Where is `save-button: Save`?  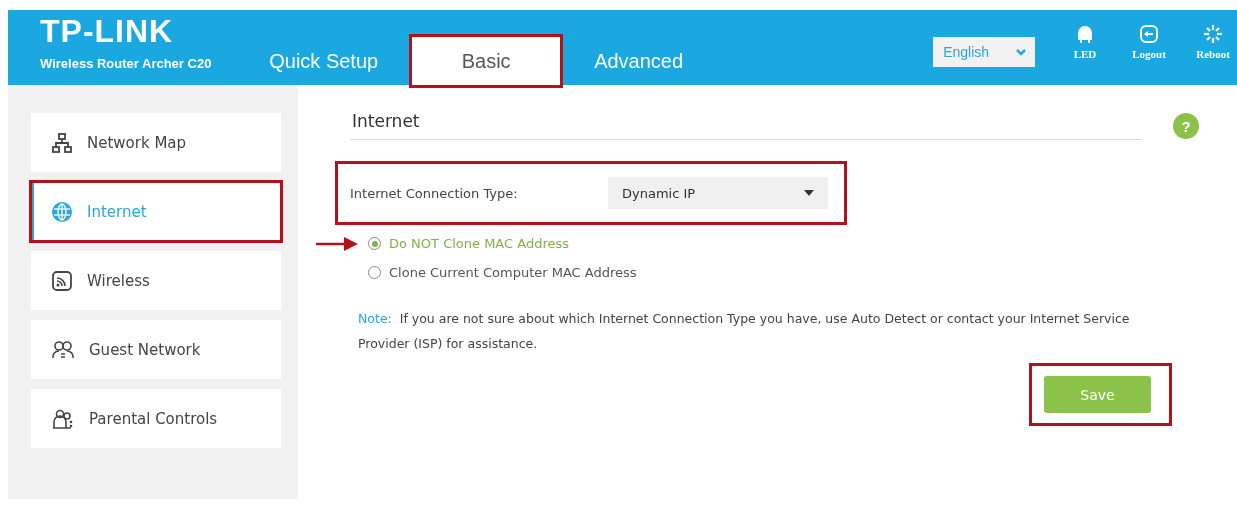
save-button: Save is located at coordinates (1097, 394).